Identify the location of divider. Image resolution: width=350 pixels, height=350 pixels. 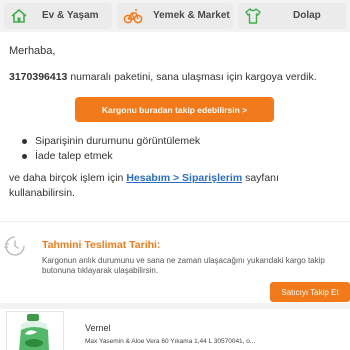
(175, 221).